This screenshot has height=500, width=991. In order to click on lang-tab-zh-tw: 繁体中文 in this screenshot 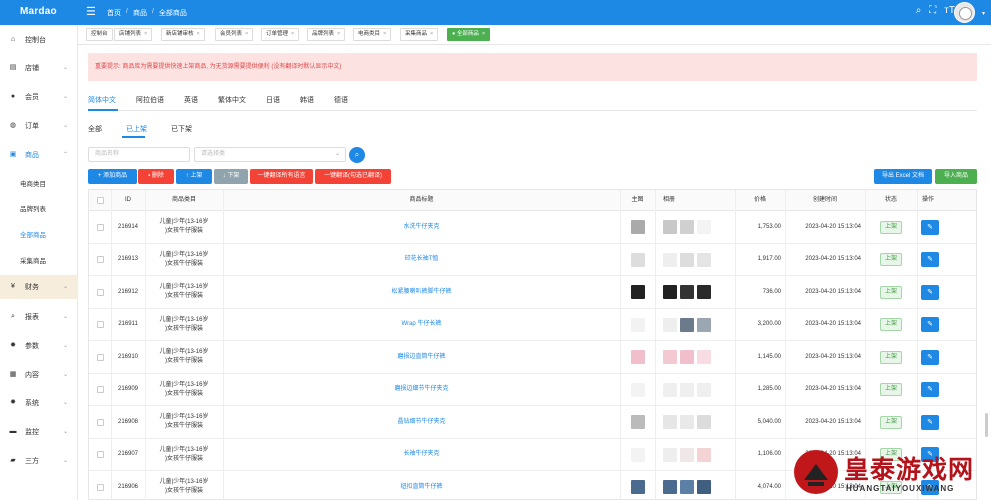, I will do `click(232, 102)`.